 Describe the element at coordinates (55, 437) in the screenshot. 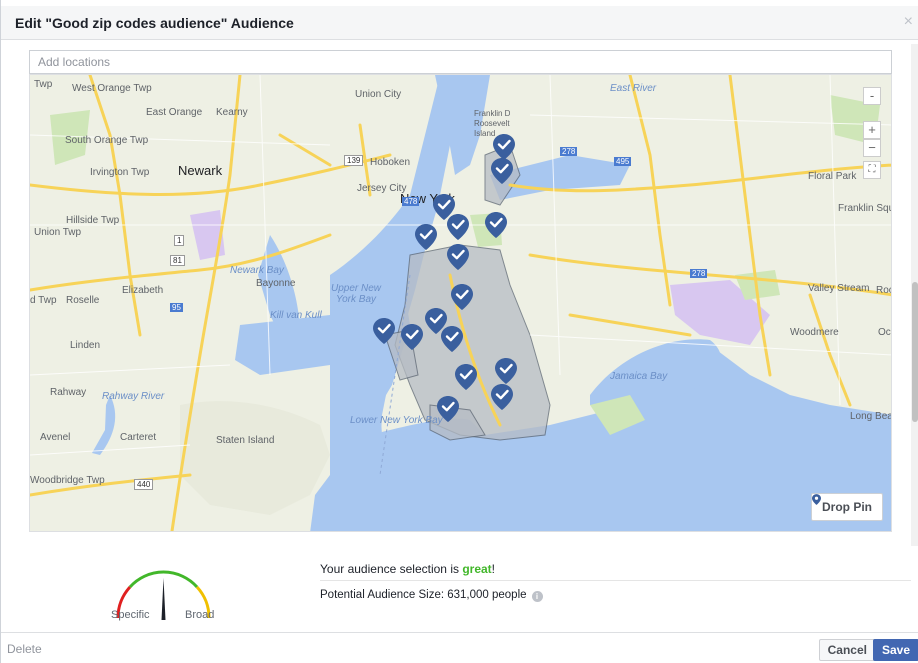

I see `map-label: Avenel` at that location.